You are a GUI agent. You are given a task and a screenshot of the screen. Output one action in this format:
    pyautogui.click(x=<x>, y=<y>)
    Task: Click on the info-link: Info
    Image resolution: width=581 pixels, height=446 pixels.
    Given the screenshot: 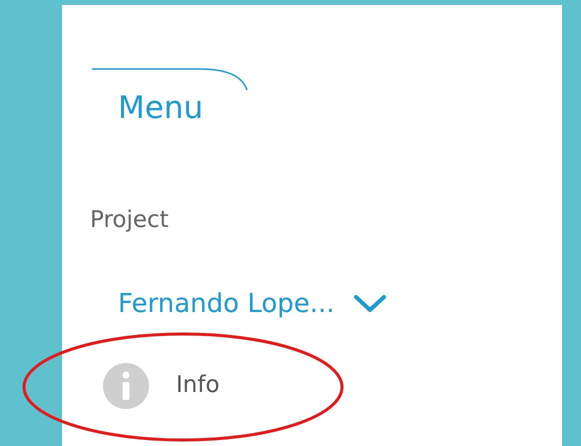 What is the action you would take?
    pyautogui.click(x=198, y=385)
    